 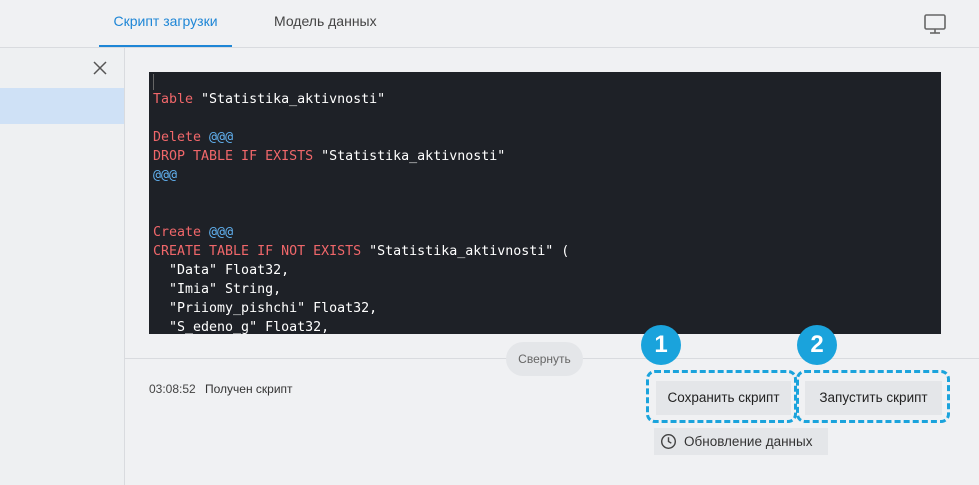 I want to click on close-icon, so click(x=100, y=68).